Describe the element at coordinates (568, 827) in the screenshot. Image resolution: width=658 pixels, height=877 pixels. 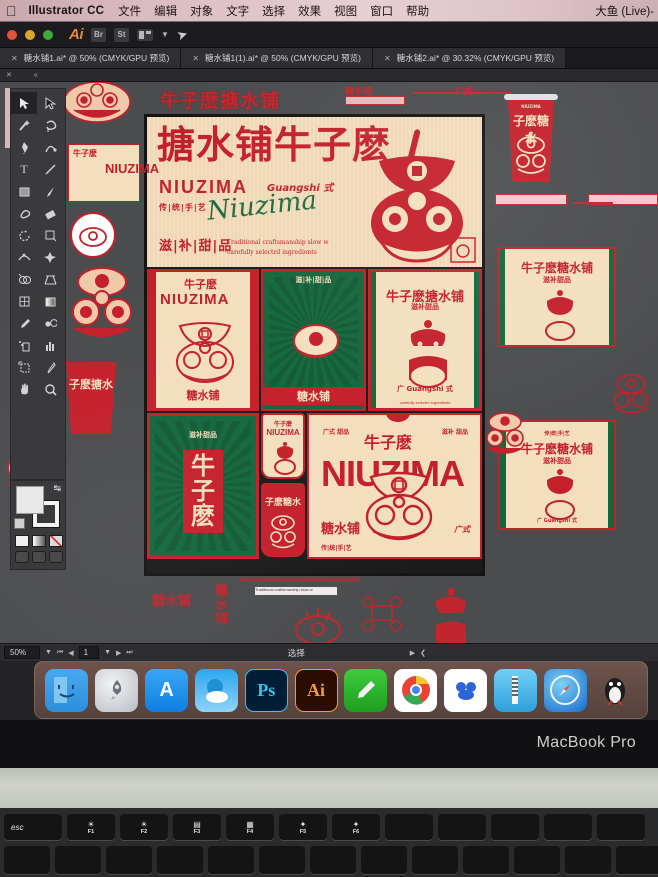
I see `key-f10` at that location.